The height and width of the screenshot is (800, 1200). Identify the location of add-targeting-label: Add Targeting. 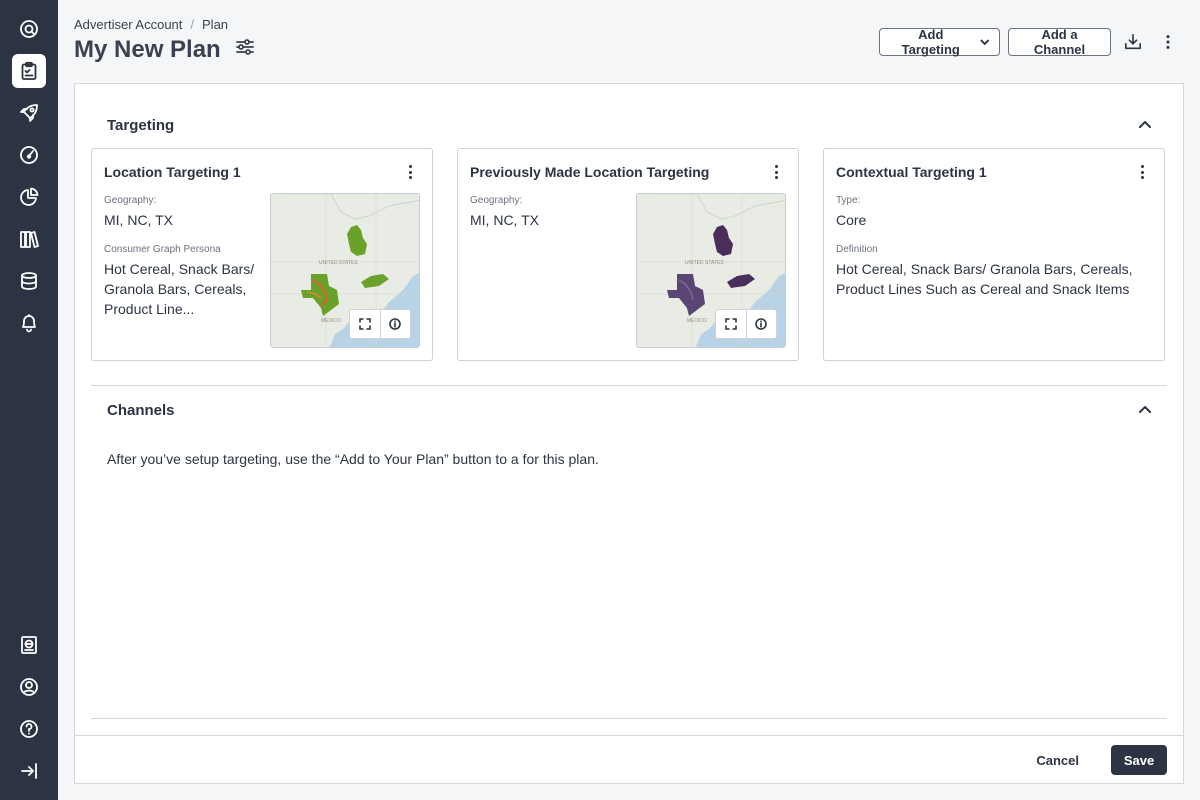
(930, 42).